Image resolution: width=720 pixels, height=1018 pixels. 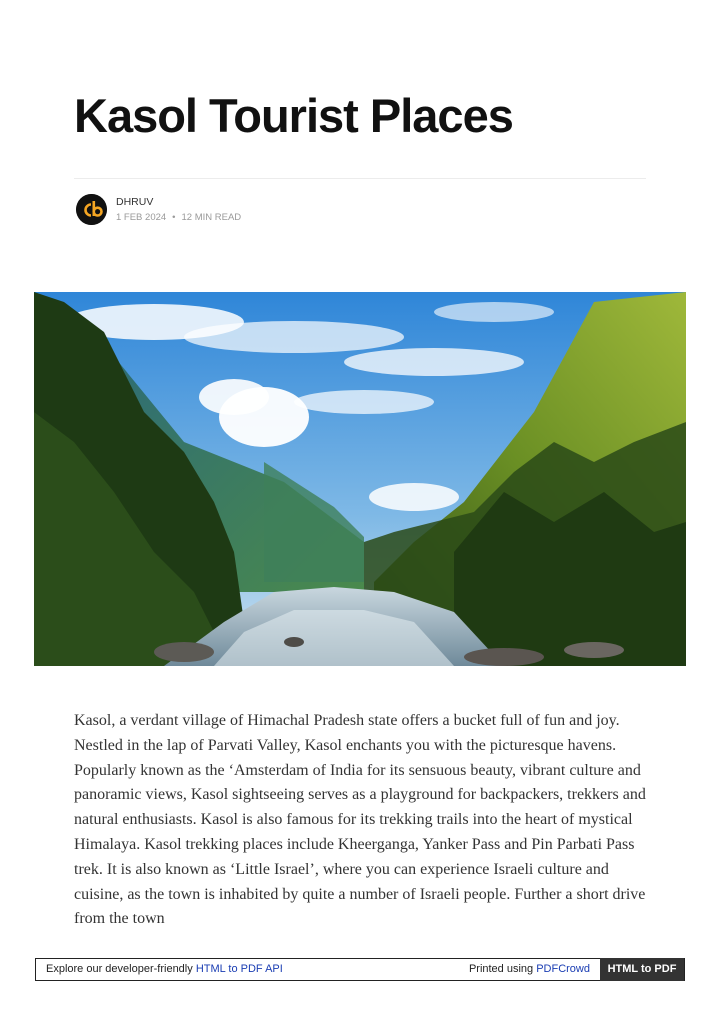 I want to click on pdfcrowd-link: PDFCrowd, so click(x=563, y=969).